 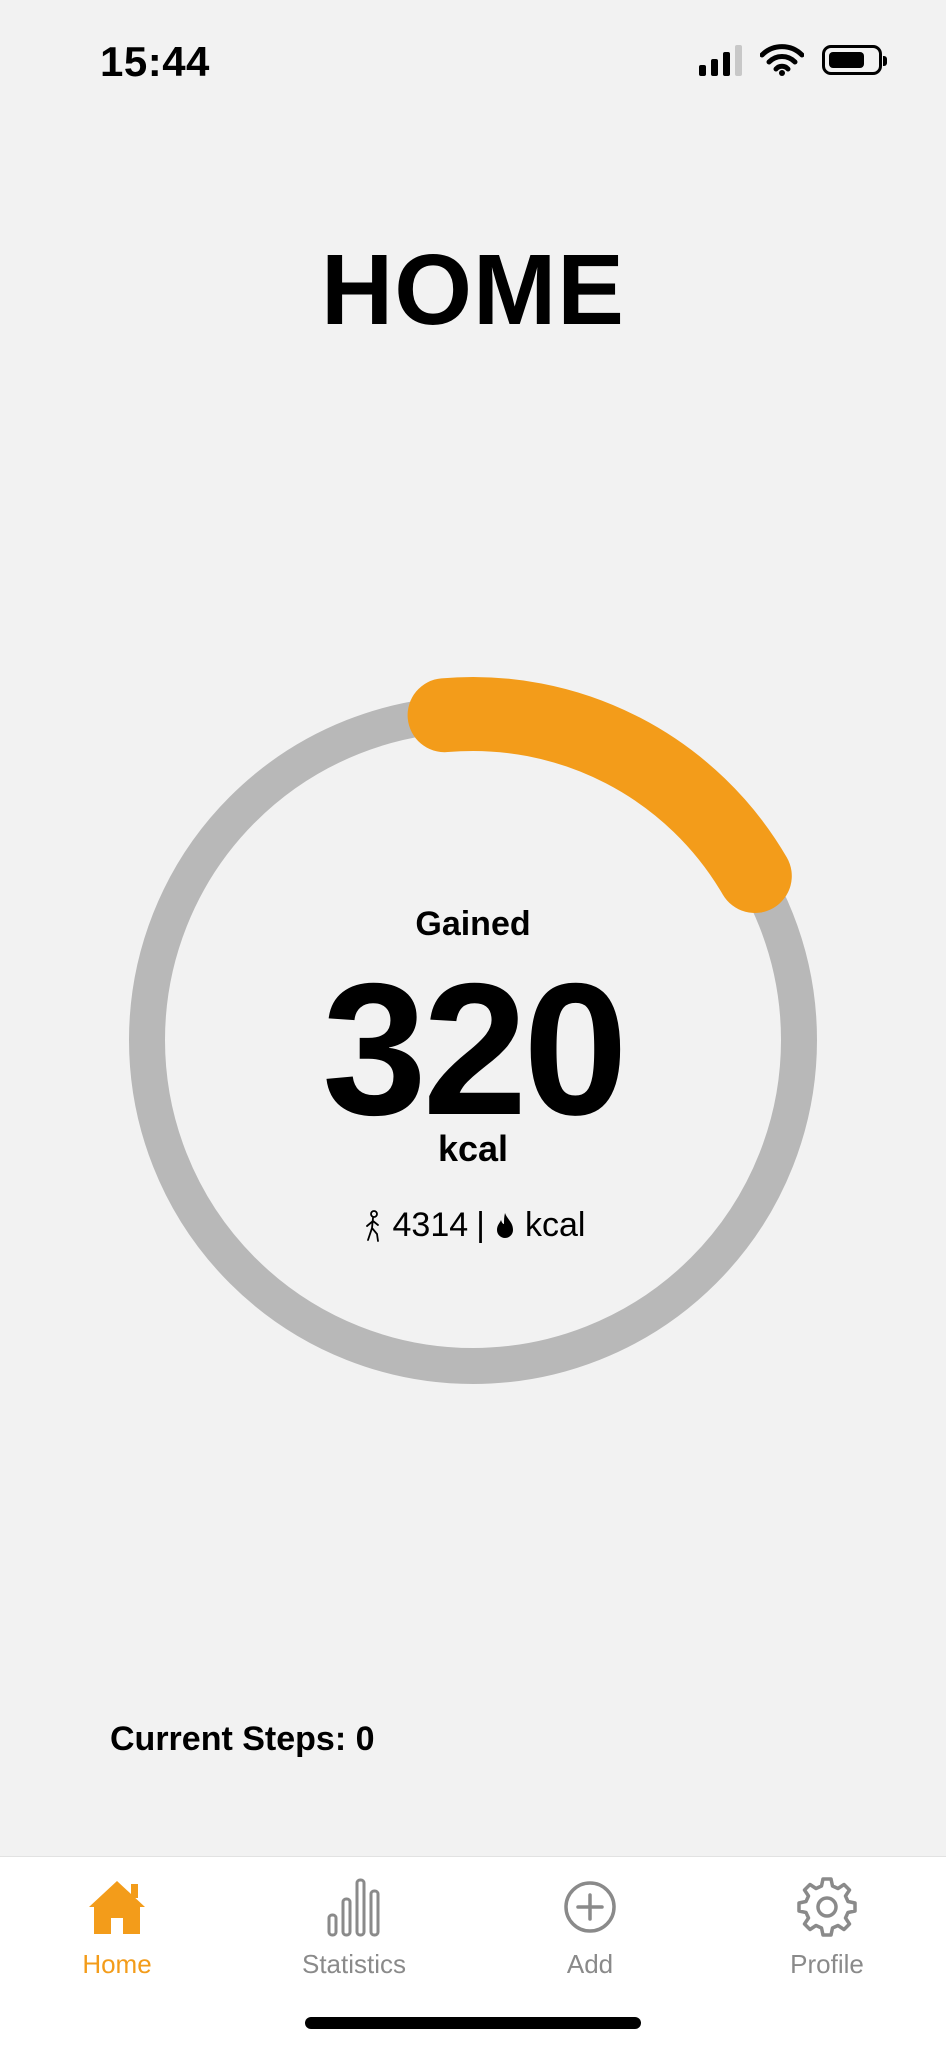 I want to click on wifi-icon, so click(x=782, y=60).